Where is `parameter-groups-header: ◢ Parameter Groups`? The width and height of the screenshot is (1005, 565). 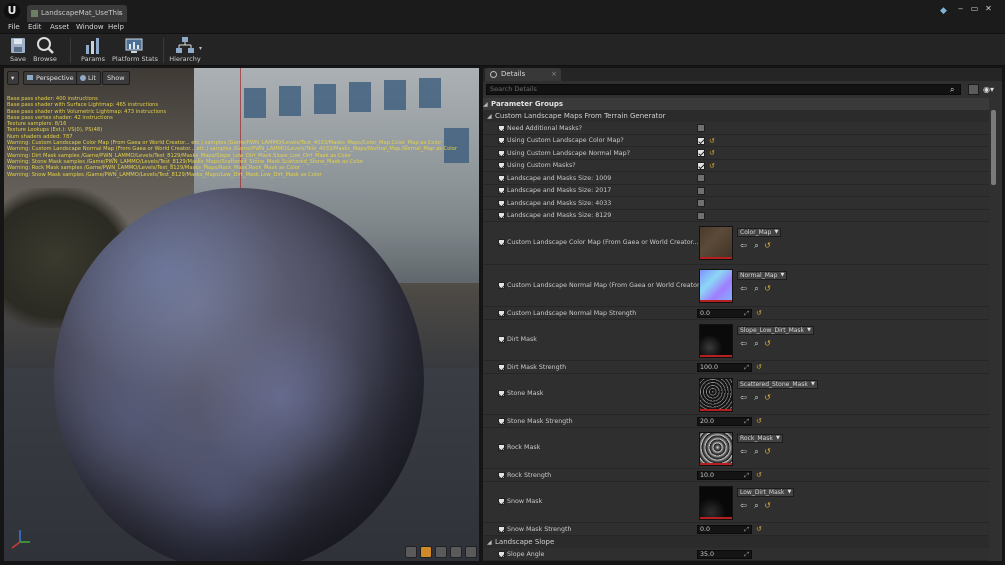 parameter-groups-header: ◢ Parameter Groups is located at coordinates (736, 104).